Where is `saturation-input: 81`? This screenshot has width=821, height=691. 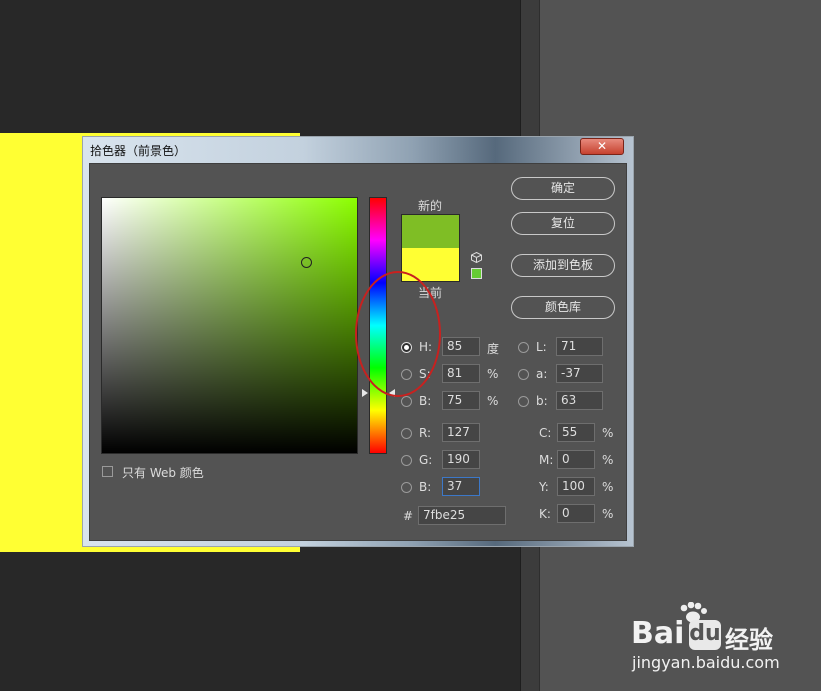
saturation-input: 81 is located at coordinates (461, 373).